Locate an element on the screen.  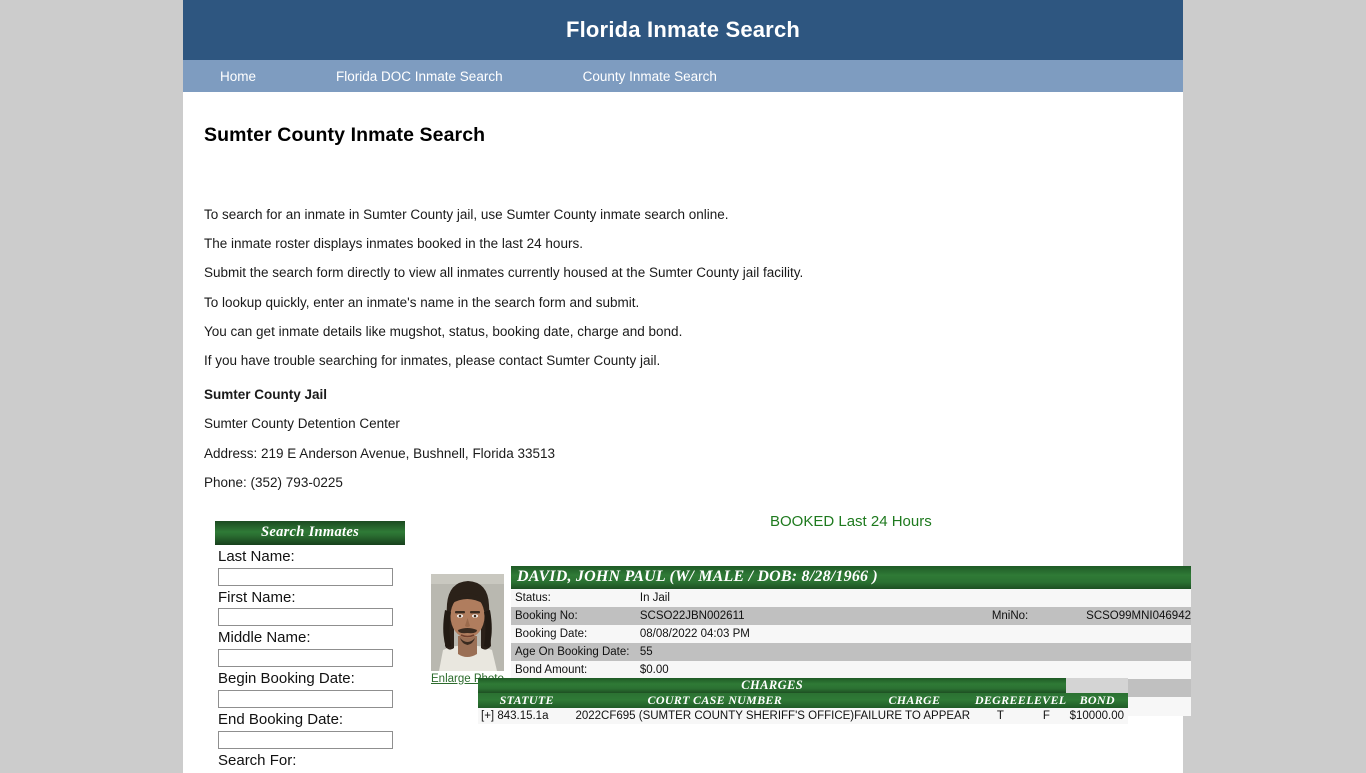
label-first-name: First Name: is located at coordinates (257, 597).